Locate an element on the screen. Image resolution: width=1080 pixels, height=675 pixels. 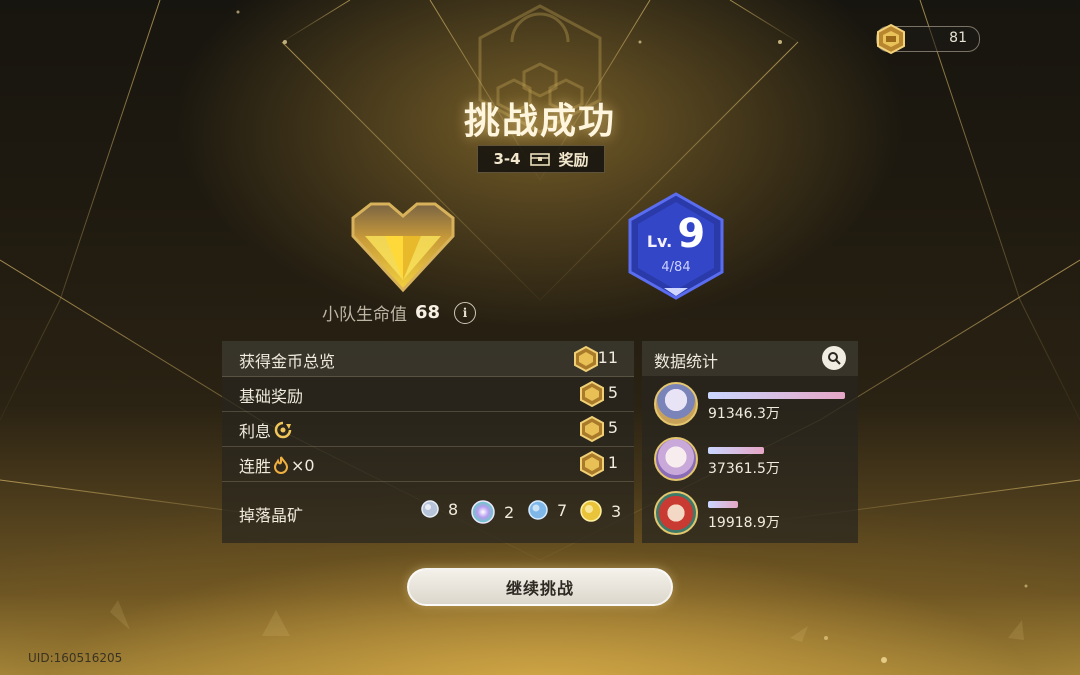
rainbow-crystal-icon is located at coordinates (483, 512).